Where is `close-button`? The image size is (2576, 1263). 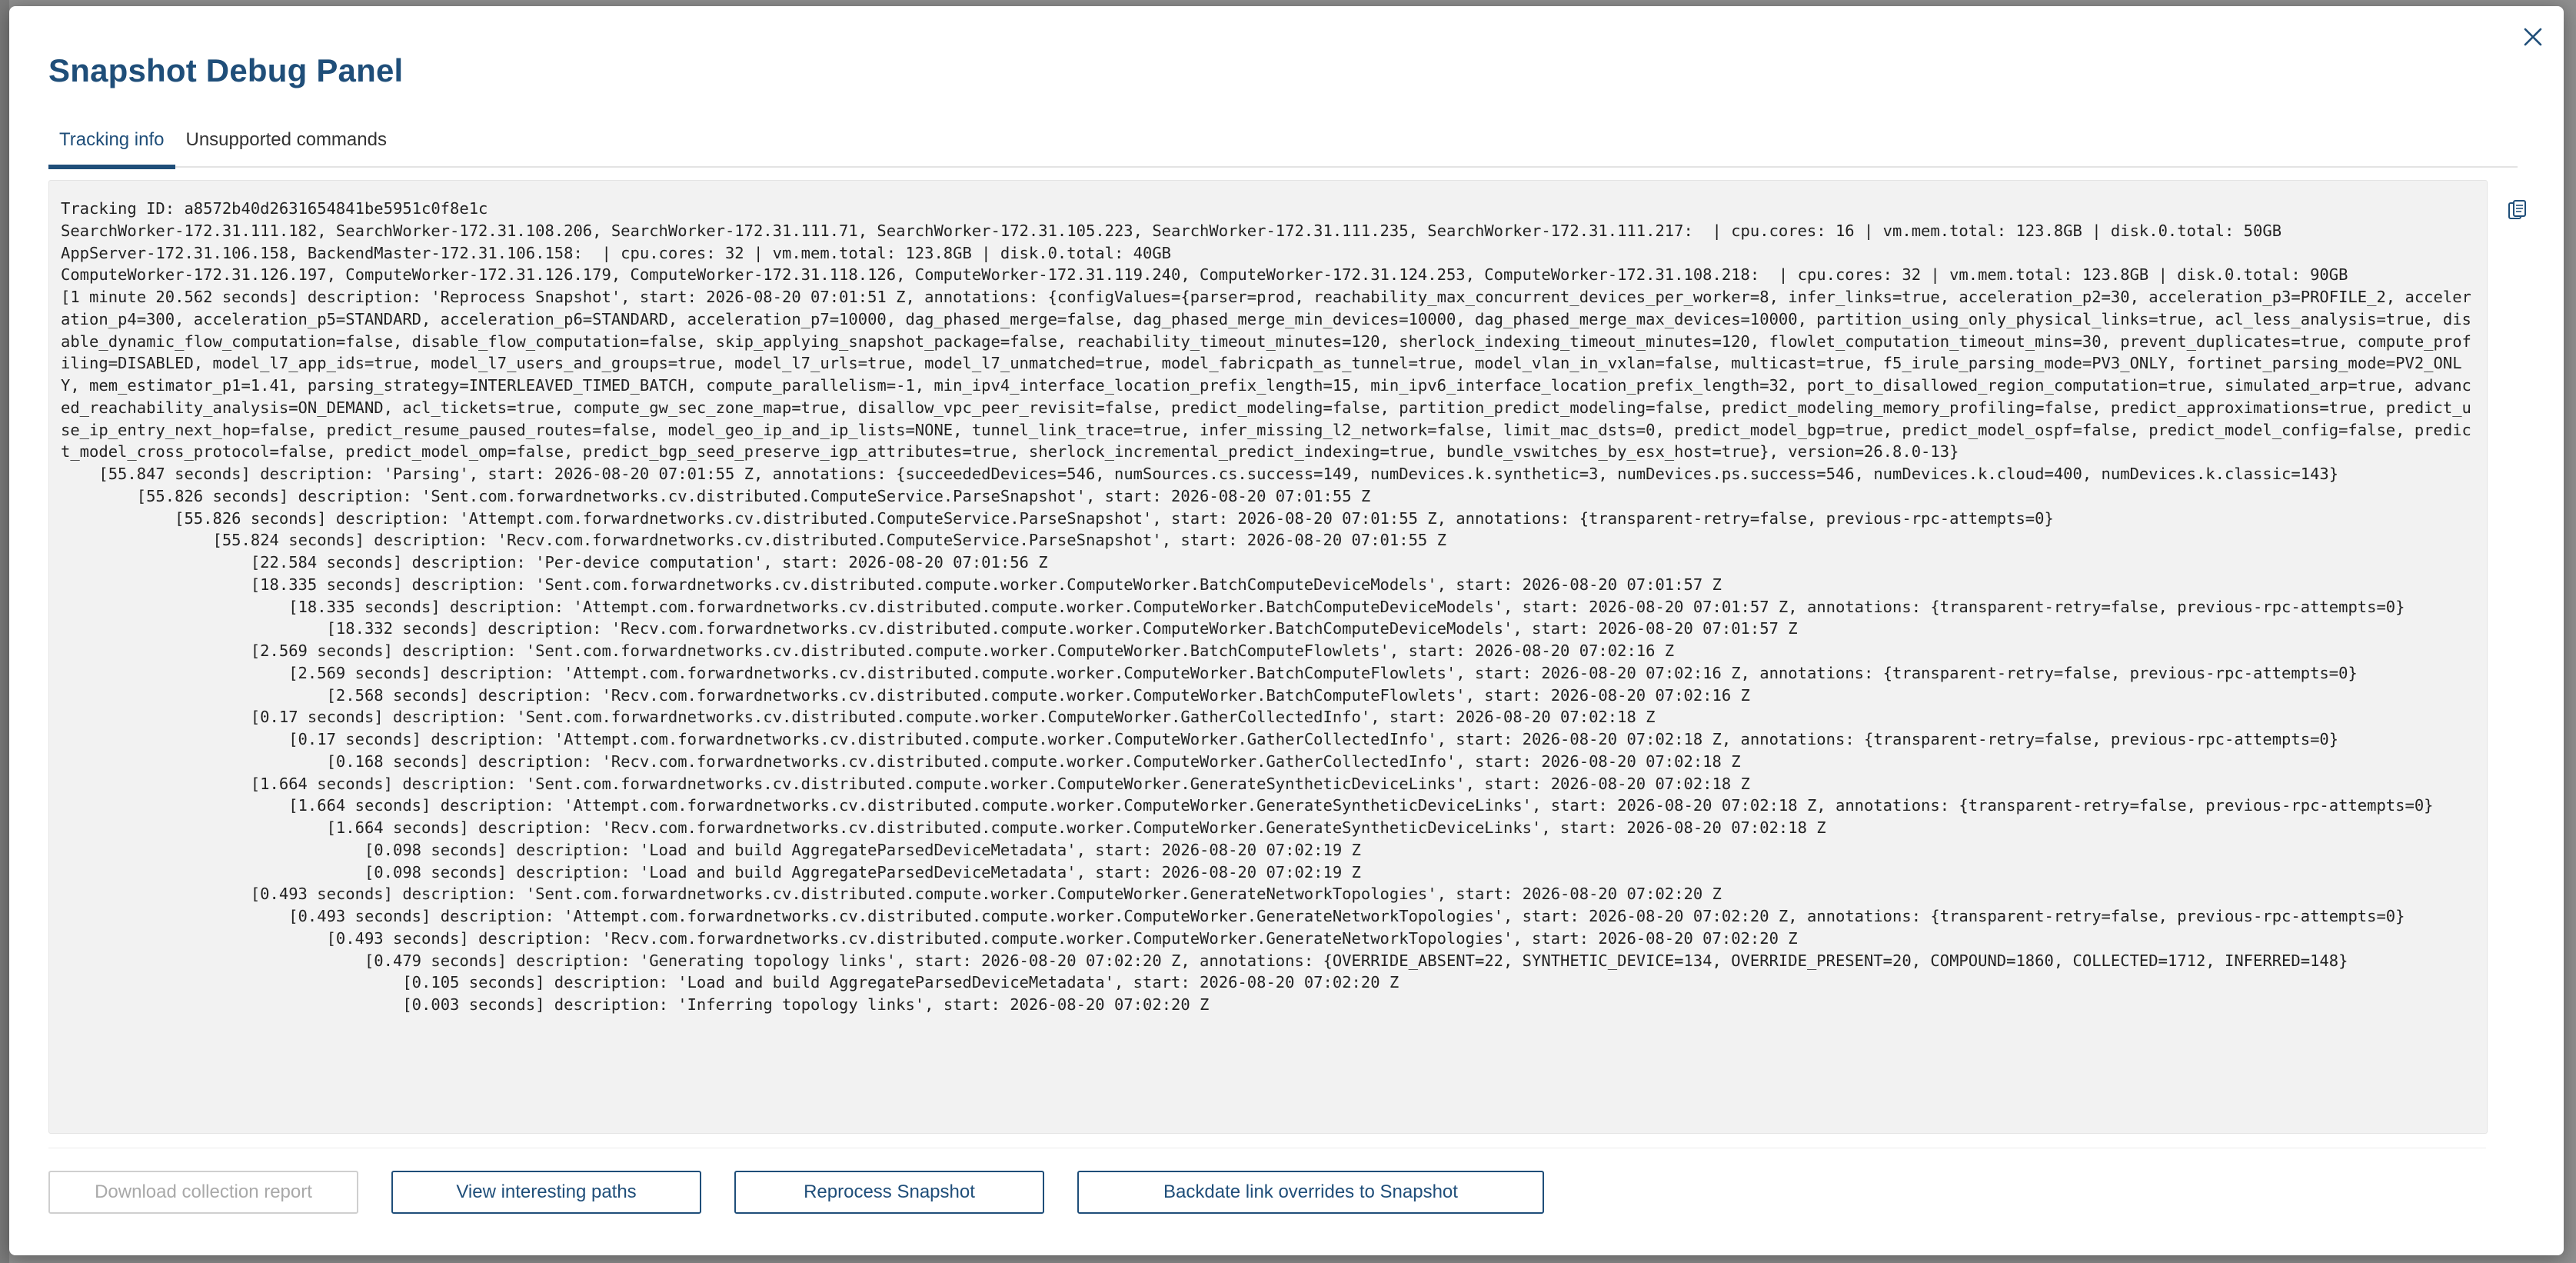 close-button is located at coordinates (2533, 37).